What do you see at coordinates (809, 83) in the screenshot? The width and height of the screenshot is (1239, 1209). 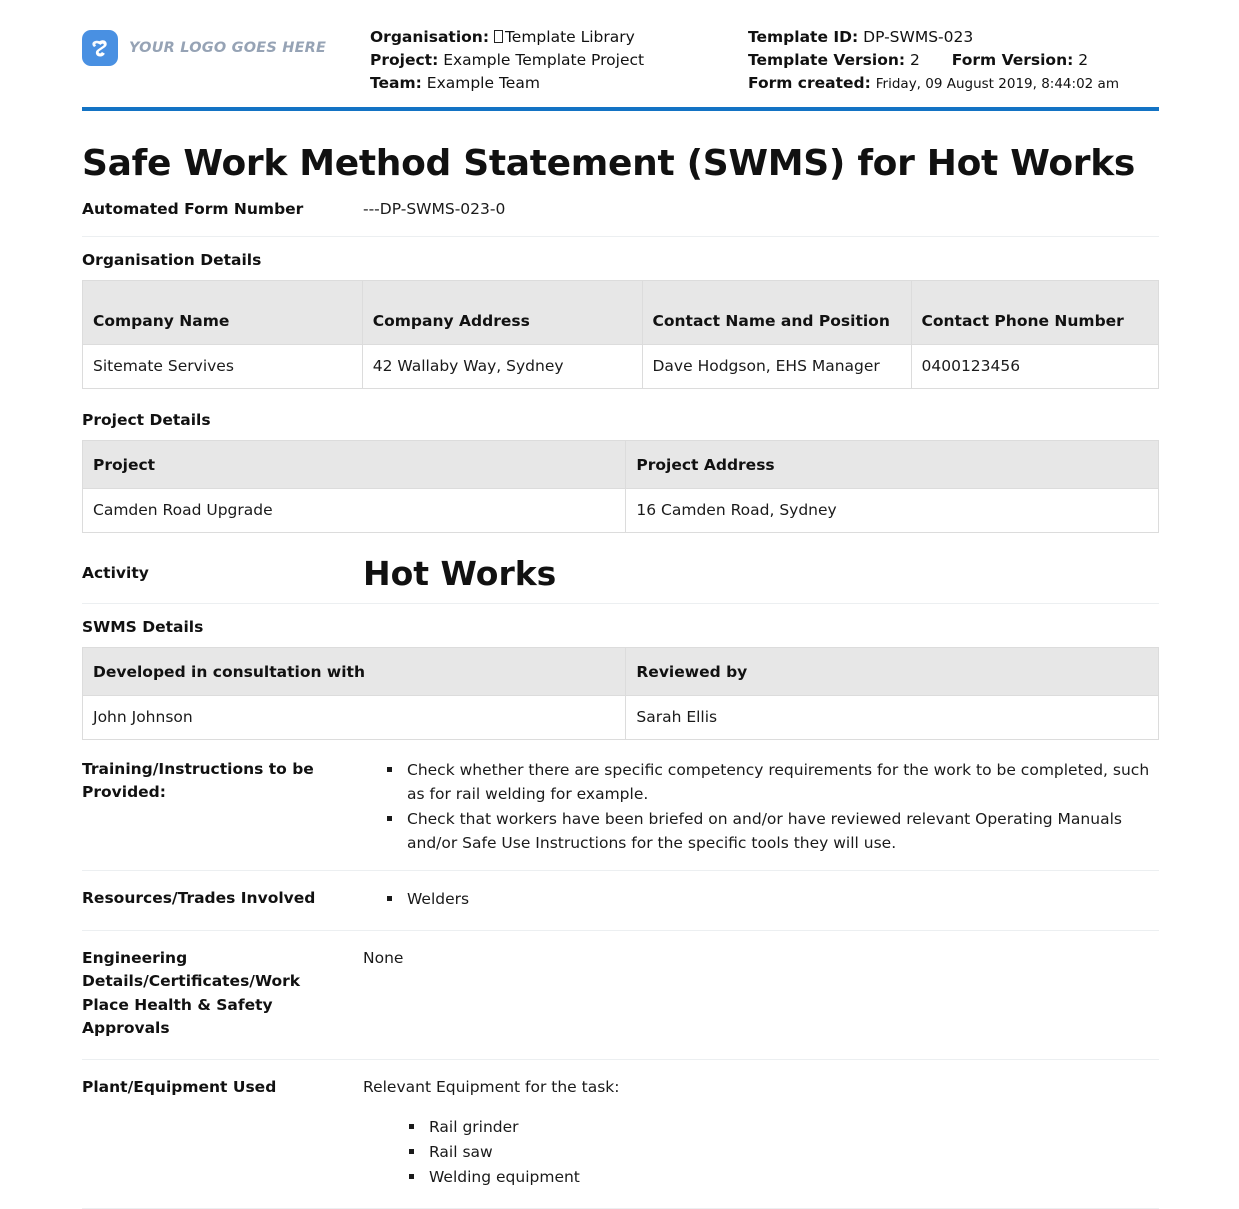 I see `form-created-label: Form created:` at bounding box center [809, 83].